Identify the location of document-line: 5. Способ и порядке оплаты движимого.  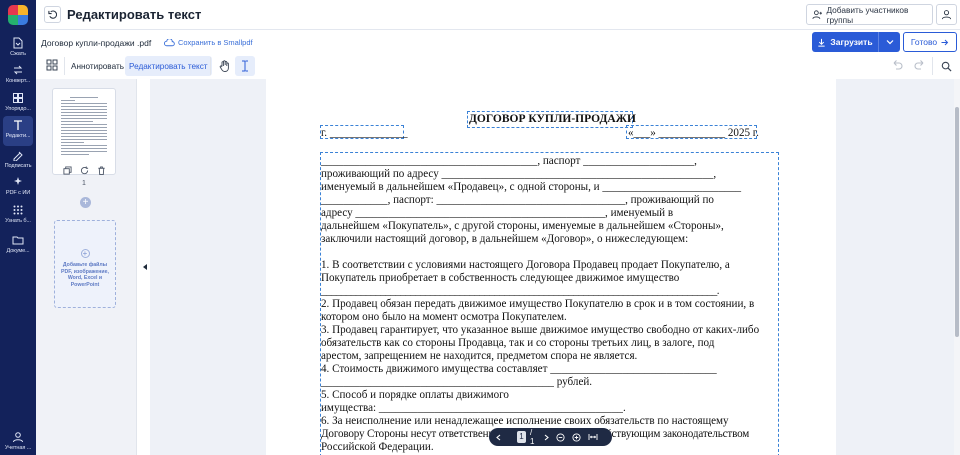
(415, 395).